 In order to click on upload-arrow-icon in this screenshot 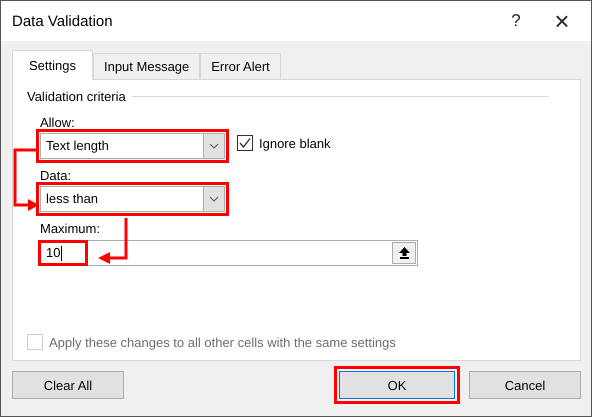, I will do `click(404, 253)`.